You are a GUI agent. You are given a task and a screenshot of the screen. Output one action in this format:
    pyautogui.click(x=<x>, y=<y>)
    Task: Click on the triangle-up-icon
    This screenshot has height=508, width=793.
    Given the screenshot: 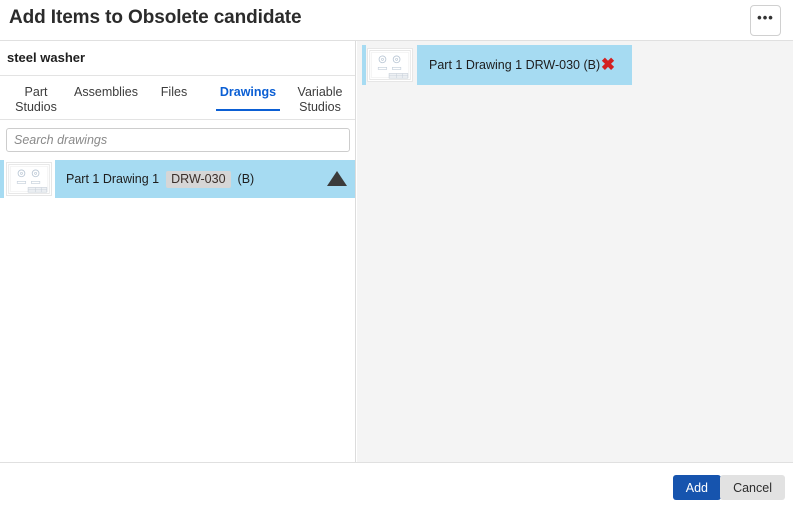 What is the action you would take?
    pyautogui.click(x=337, y=178)
    